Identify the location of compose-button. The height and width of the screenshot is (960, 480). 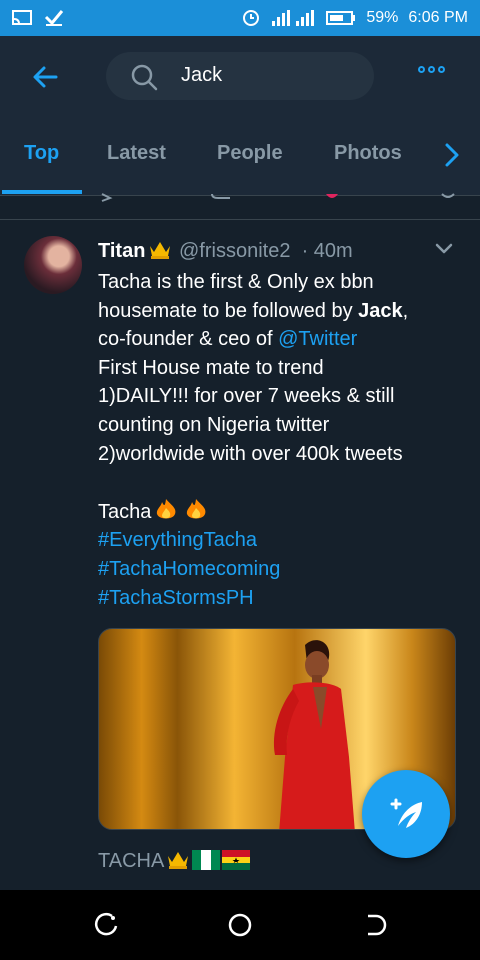
(406, 814).